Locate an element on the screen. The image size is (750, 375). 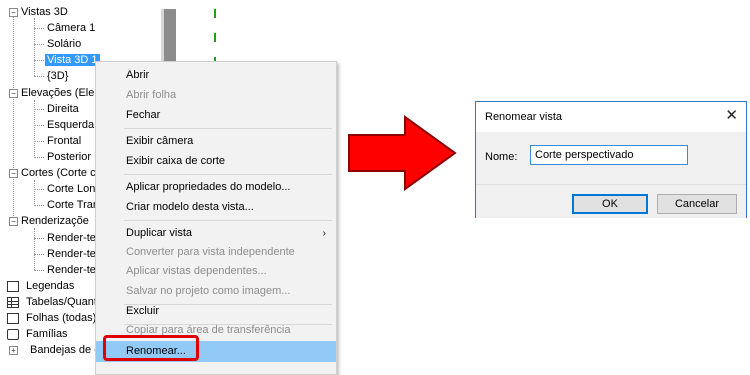
menu-item-fechar: Fechar is located at coordinates (216, 115).